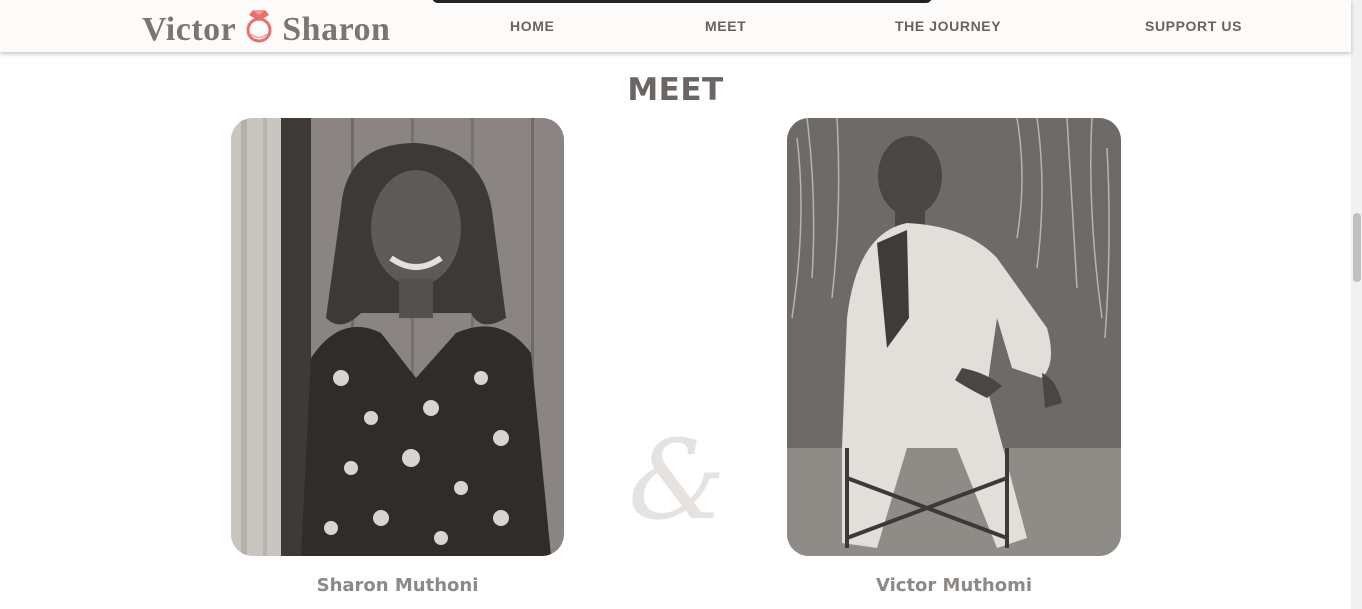 This screenshot has width=1362, height=609. Describe the element at coordinates (953, 585) in the screenshot. I see `person-name-victor: Victor Muthomi` at that location.